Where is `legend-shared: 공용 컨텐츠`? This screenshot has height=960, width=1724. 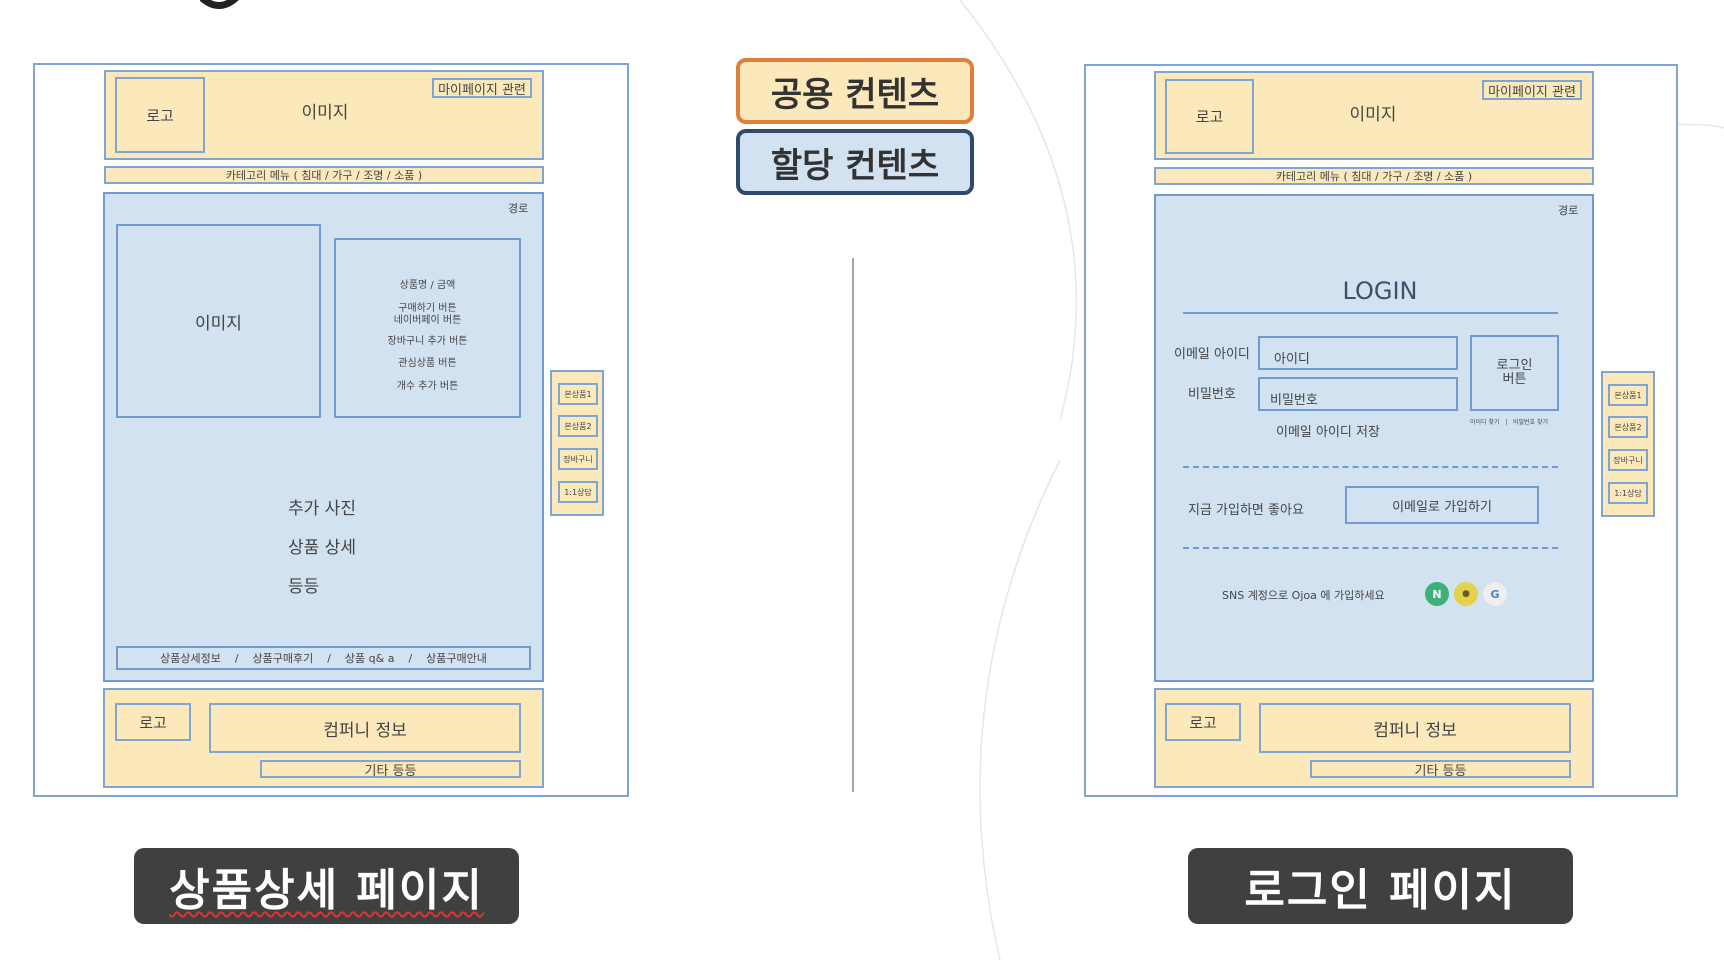
legend-shared: 공용 컨텐츠 is located at coordinates (855, 91).